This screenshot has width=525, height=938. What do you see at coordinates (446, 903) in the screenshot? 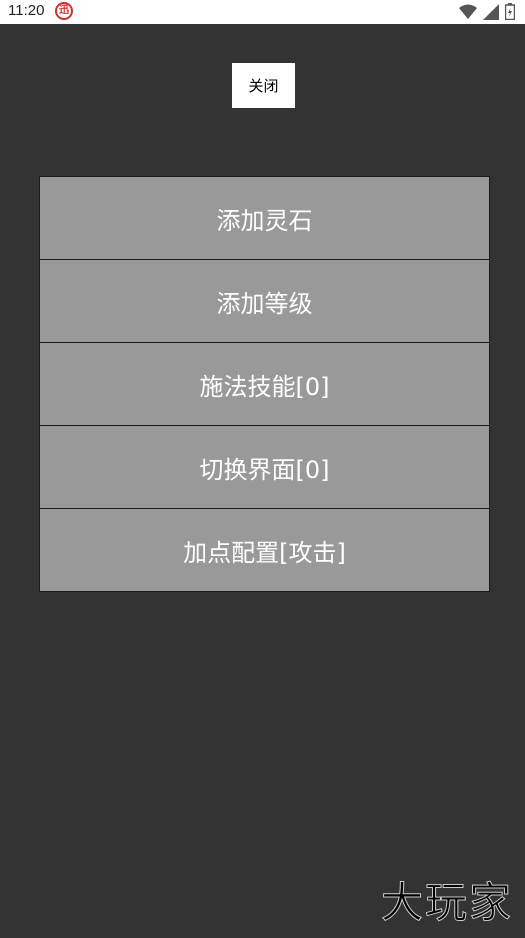
I see `watermark-logo: 大玩家` at bounding box center [446, 903].